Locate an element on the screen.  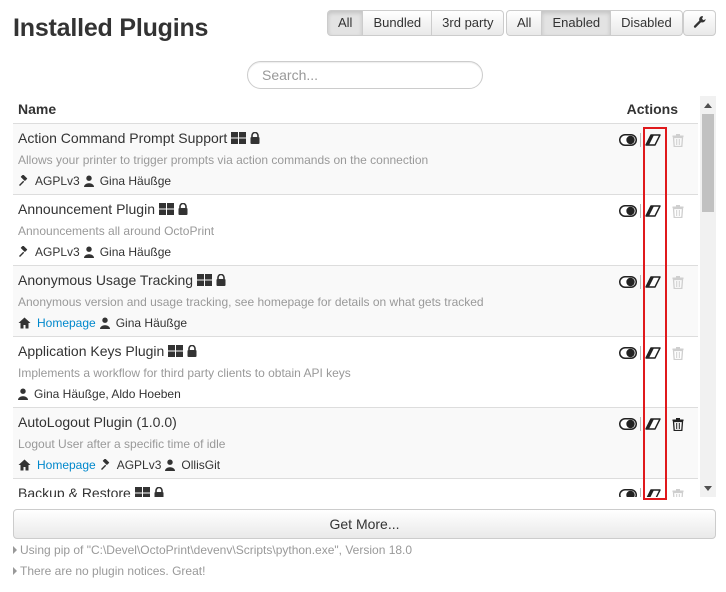
author-text: Gina Häußge, Aldo Hoeben is located at coordinates (107, 394).